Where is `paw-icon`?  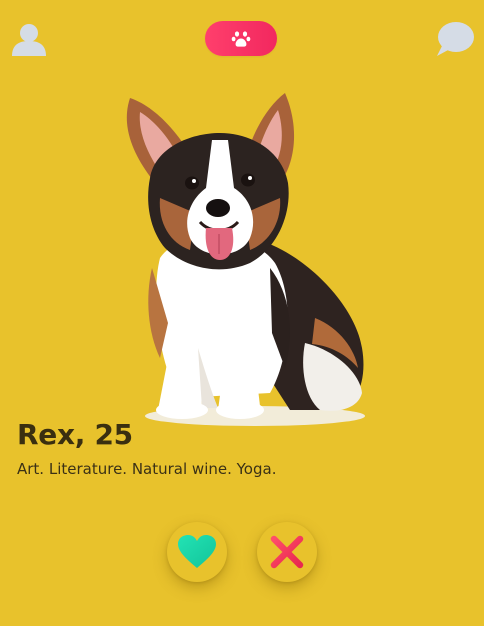 paw-icon is located at coordinates (241, 38).